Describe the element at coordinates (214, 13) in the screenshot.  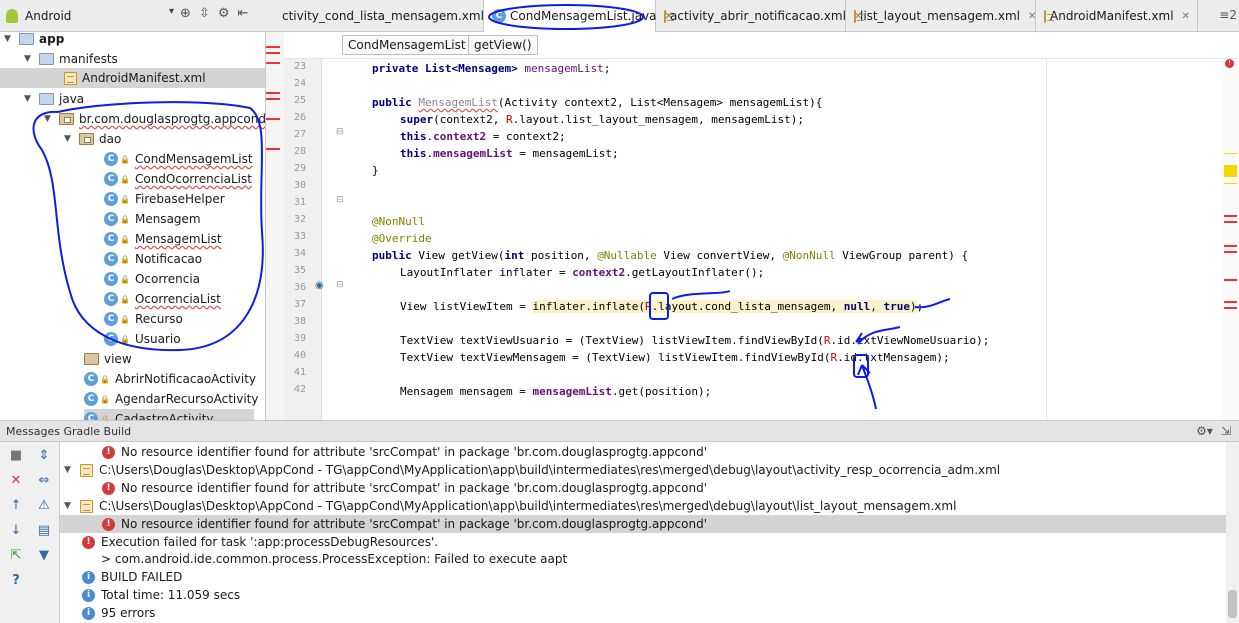
I see `project-toolbar-icons: ⊕ ⇳ ⚙ ⇤` at that location.